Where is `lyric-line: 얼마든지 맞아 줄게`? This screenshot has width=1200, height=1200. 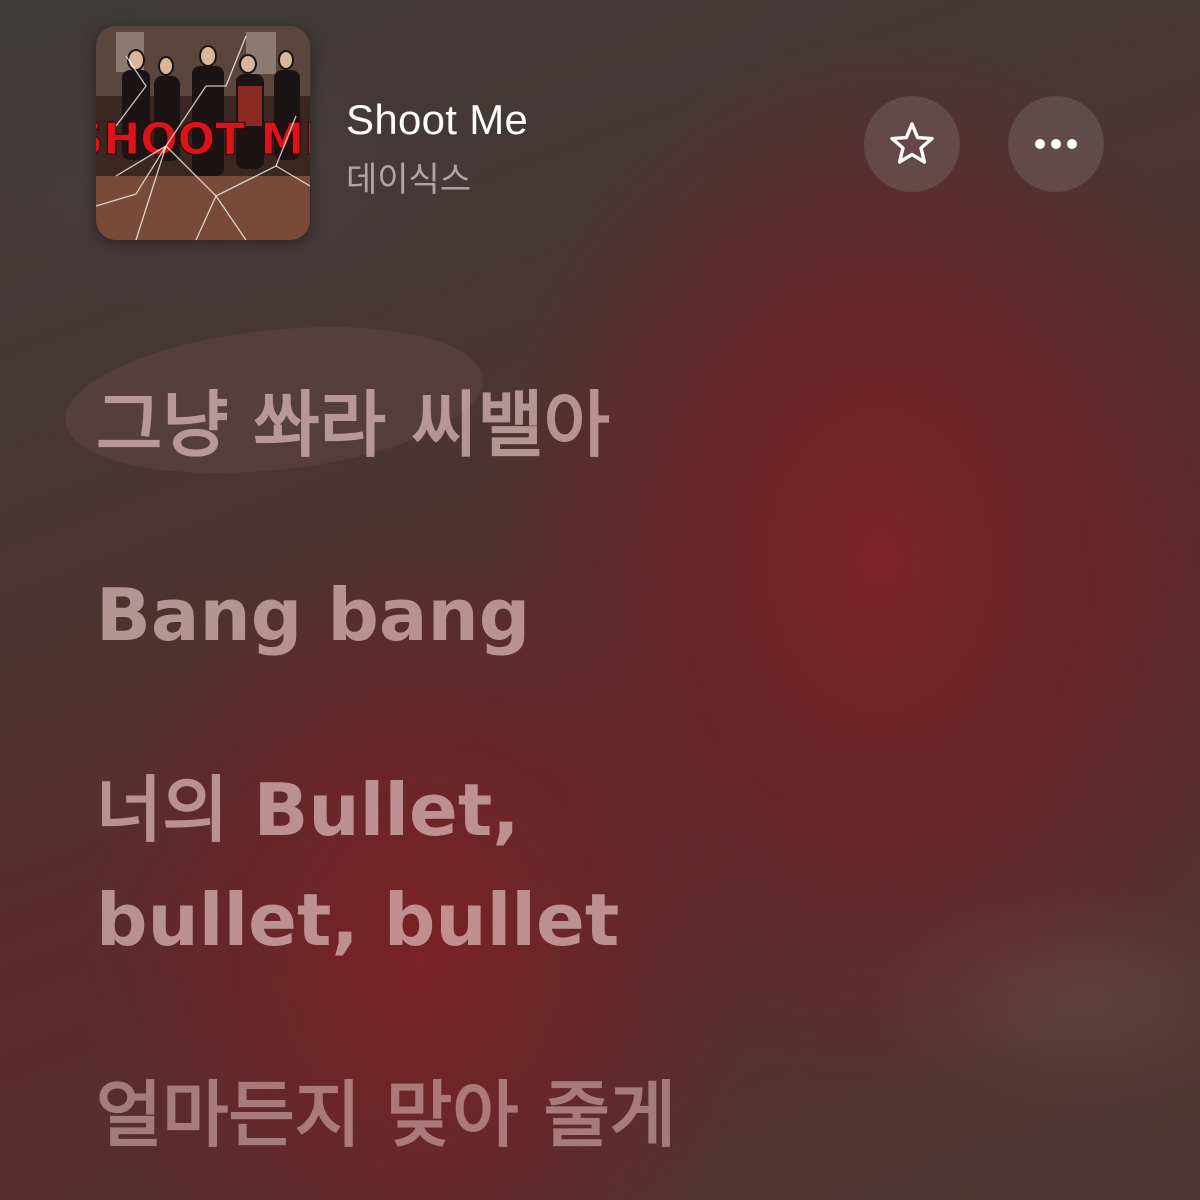
lyric-line: 얼마든지 맞아 줄게 is located at coordinates (386, 1115).